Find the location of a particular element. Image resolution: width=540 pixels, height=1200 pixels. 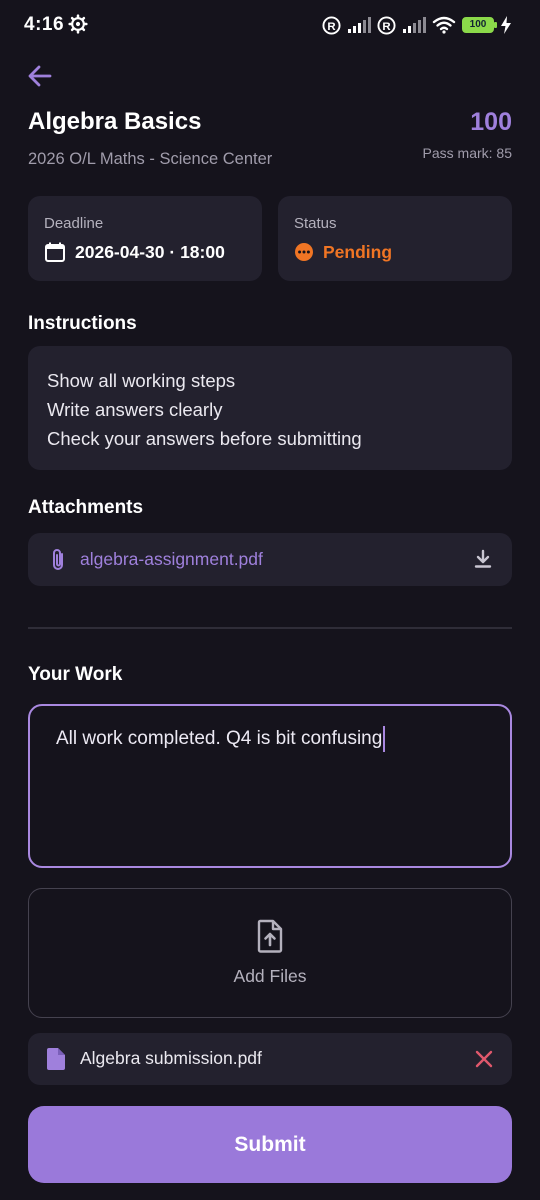

assignment-title: Algebra Basics is located at coordinates (115, 121).